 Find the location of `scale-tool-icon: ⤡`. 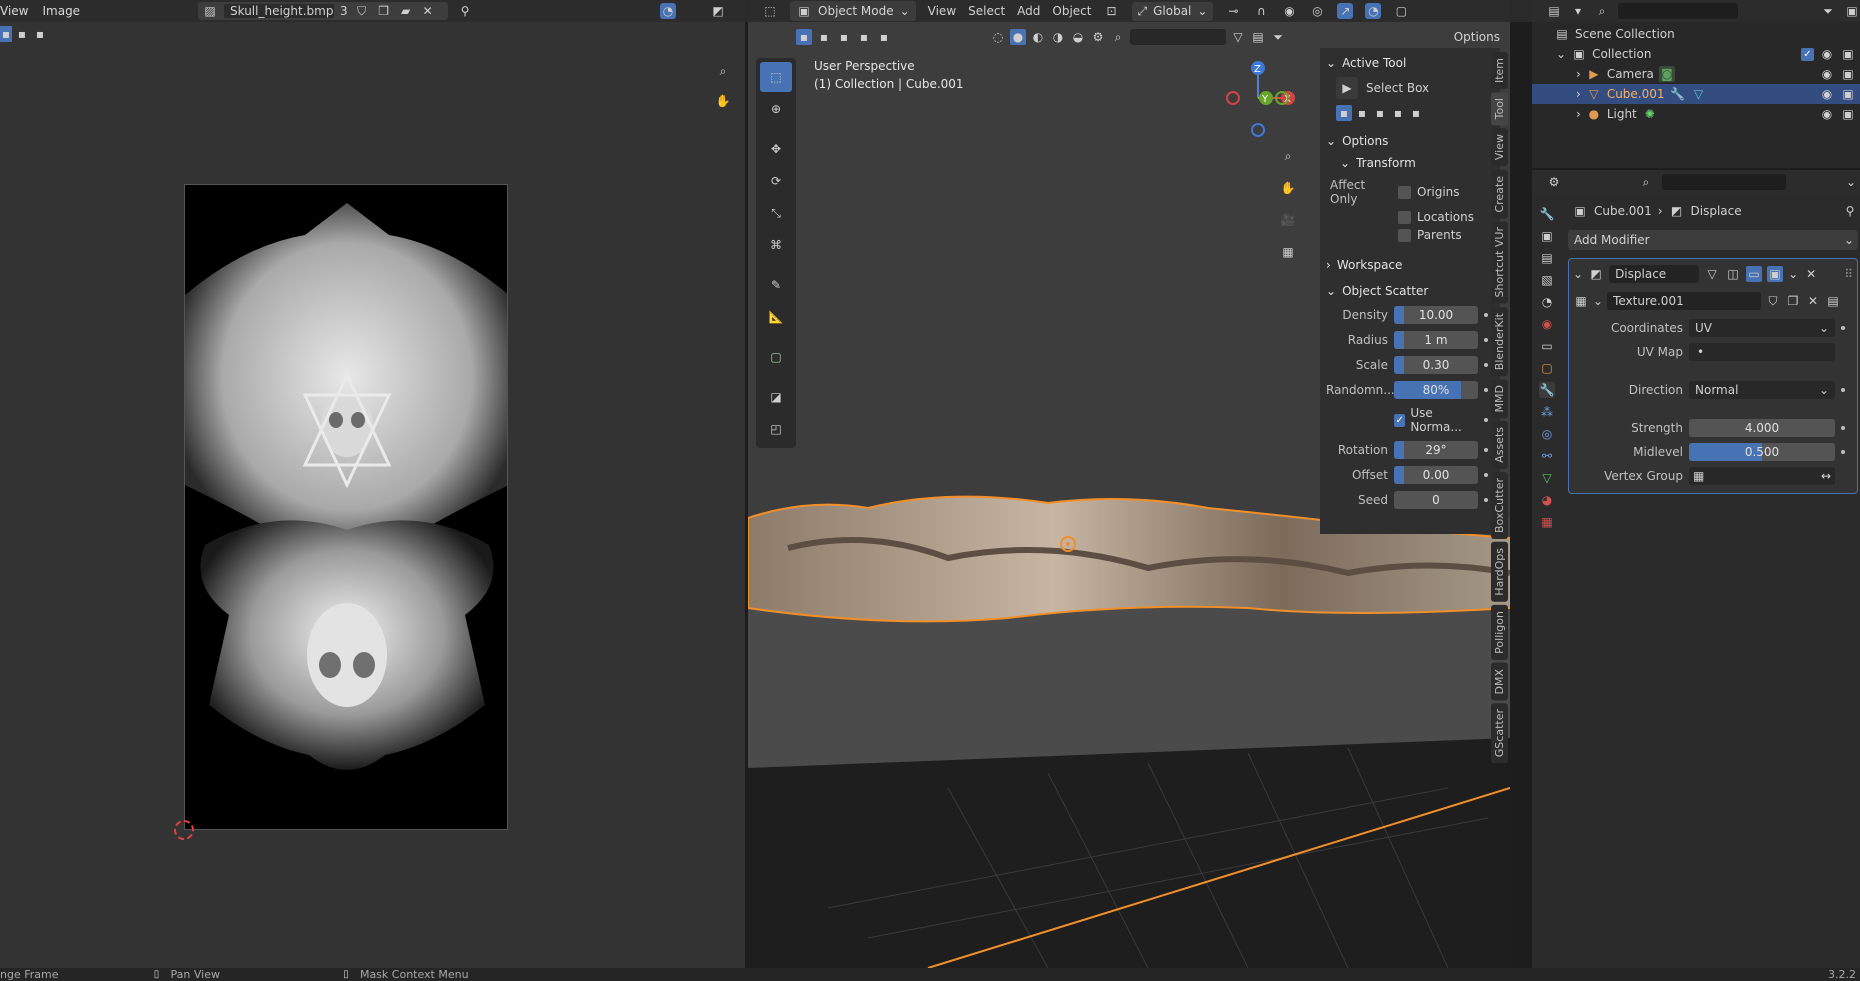

scale-tool-icon: ⤡ is located at coordinates (776, 213).